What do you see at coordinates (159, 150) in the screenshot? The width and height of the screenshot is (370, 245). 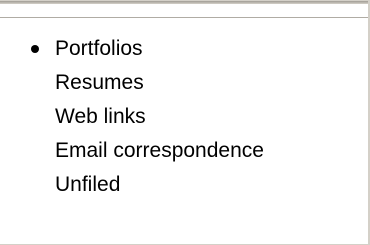 I see `menu-item-label: Email correspondence` at bounding box center [159, 150].